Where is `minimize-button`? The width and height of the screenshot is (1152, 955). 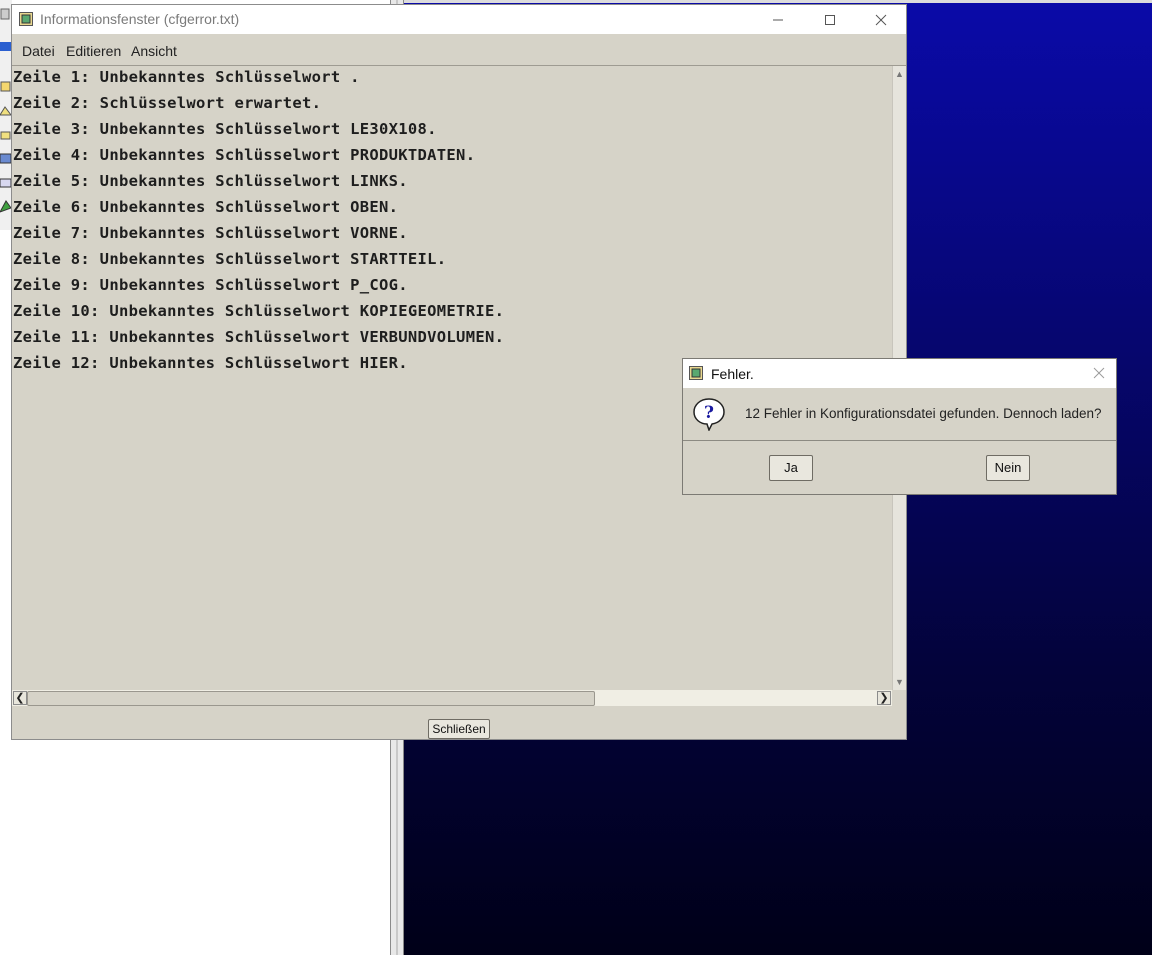 minimize-button is located at coordinates (778, 19).